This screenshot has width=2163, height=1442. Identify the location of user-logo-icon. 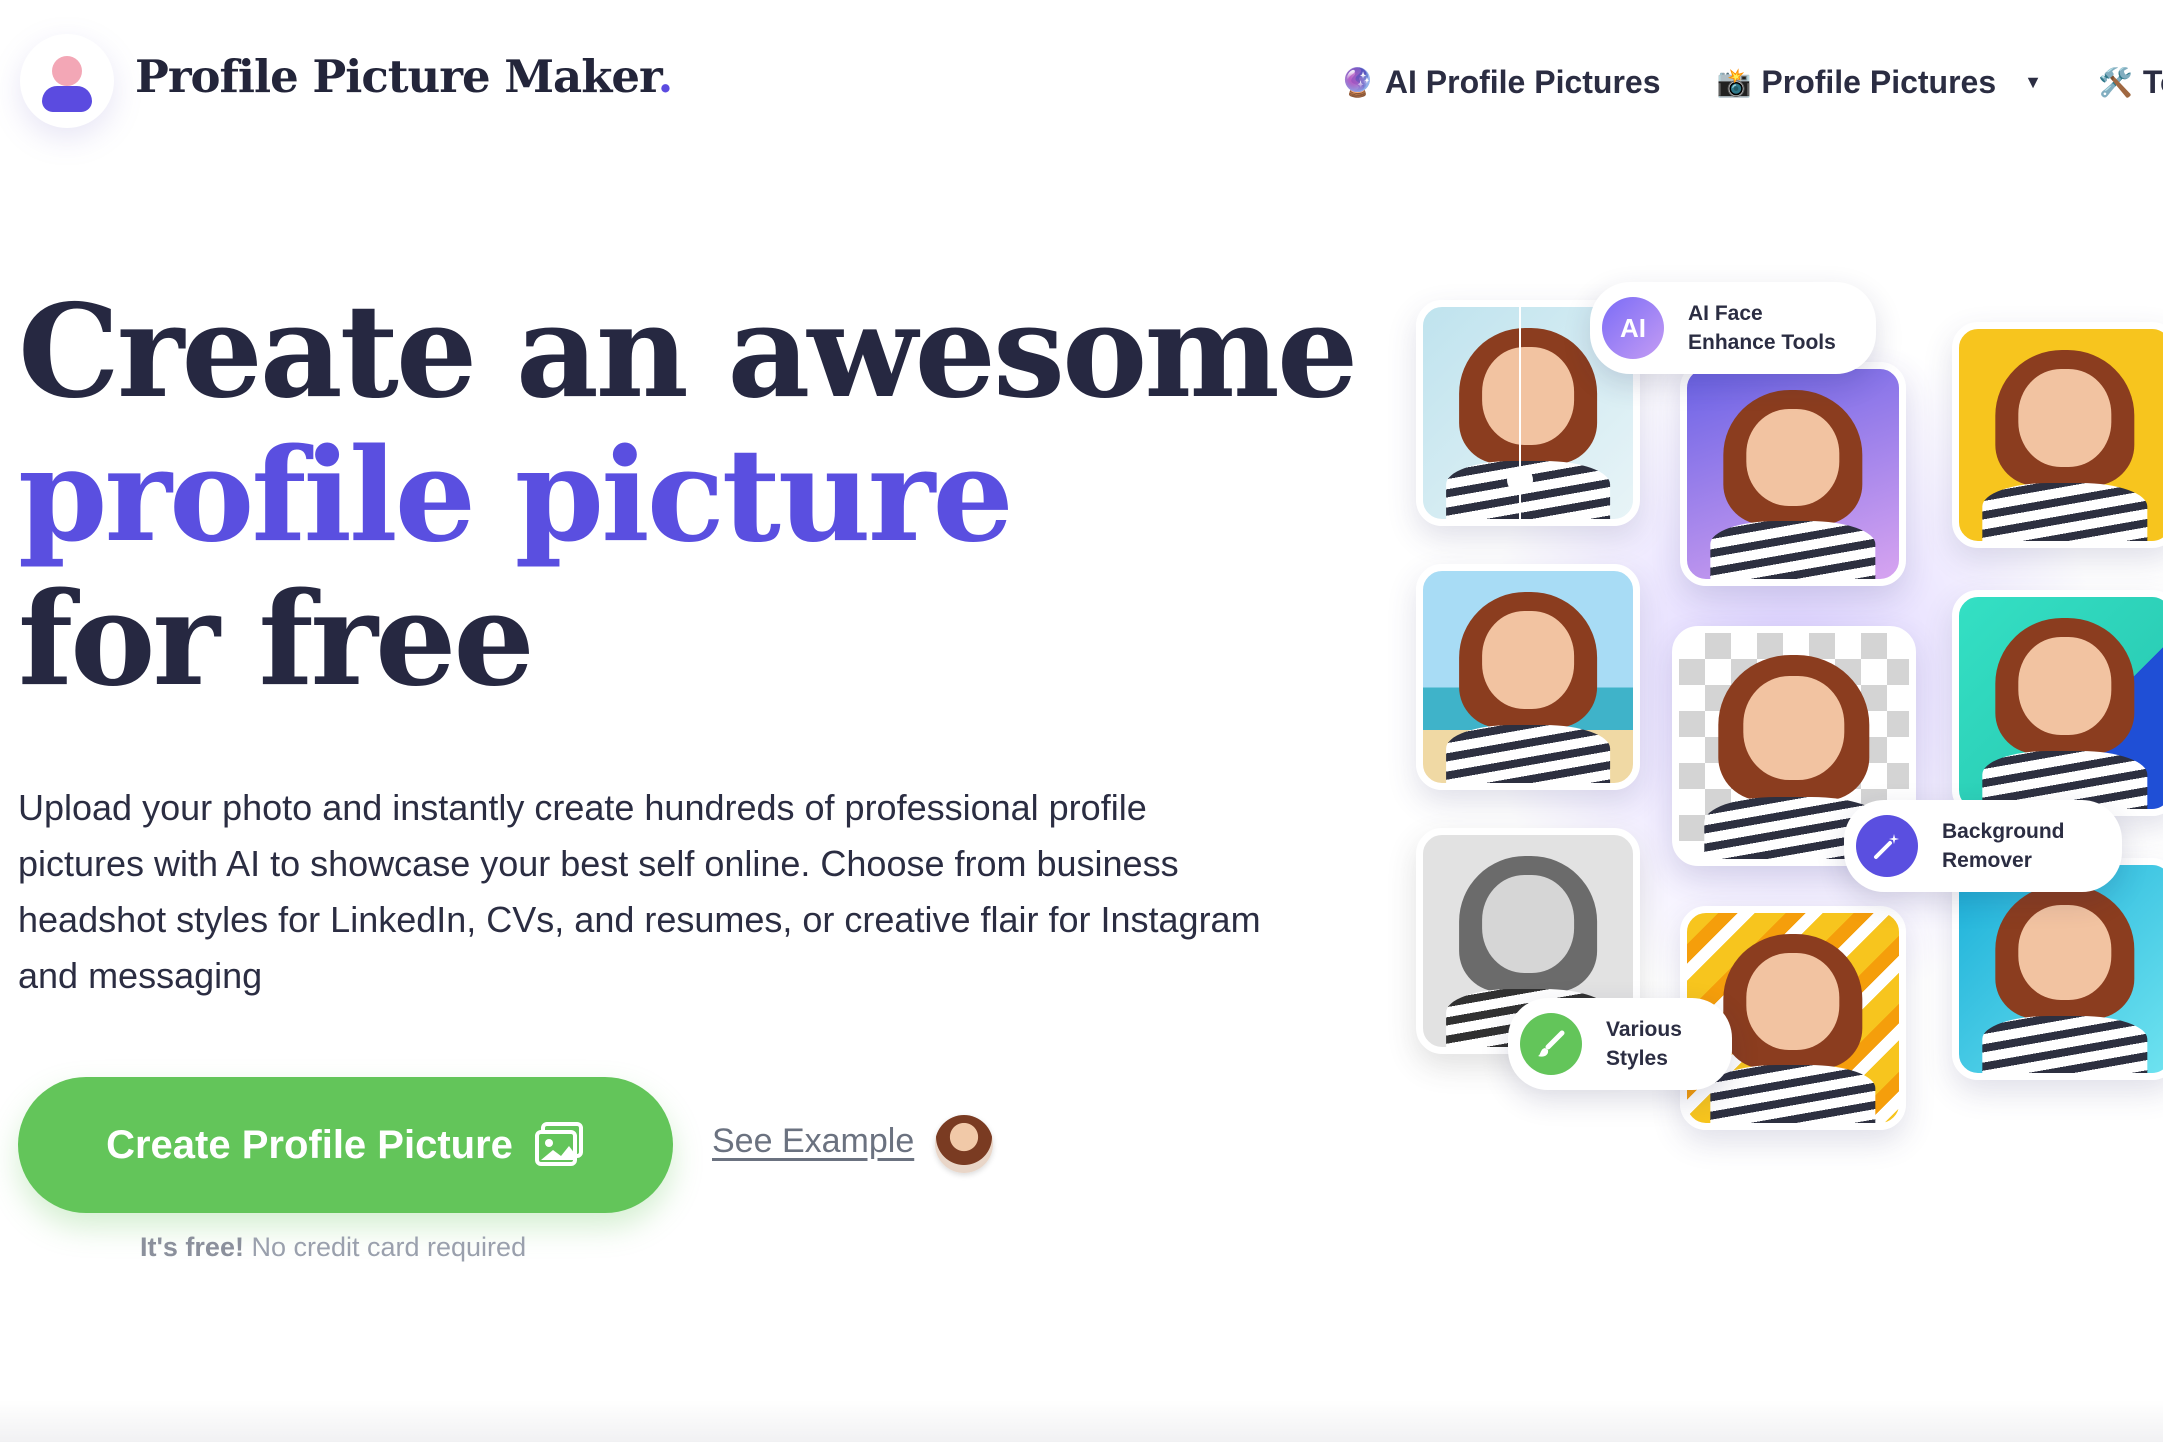
(67, 81).